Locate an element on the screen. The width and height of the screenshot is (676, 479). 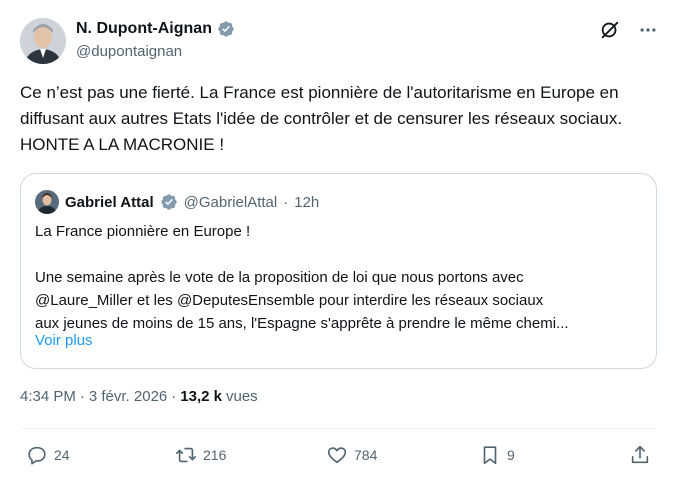
more-options-icon is located at coordinates (648, 30).